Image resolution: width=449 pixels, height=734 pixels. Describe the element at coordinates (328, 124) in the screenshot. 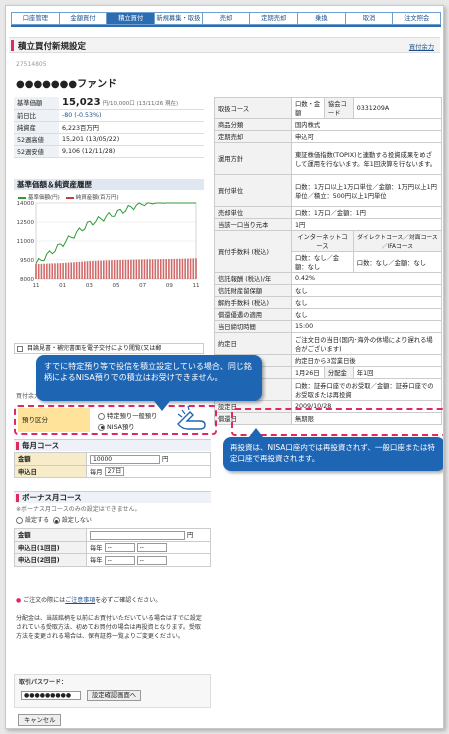

I see `info-row: 商品分類 国内株式` at that location.